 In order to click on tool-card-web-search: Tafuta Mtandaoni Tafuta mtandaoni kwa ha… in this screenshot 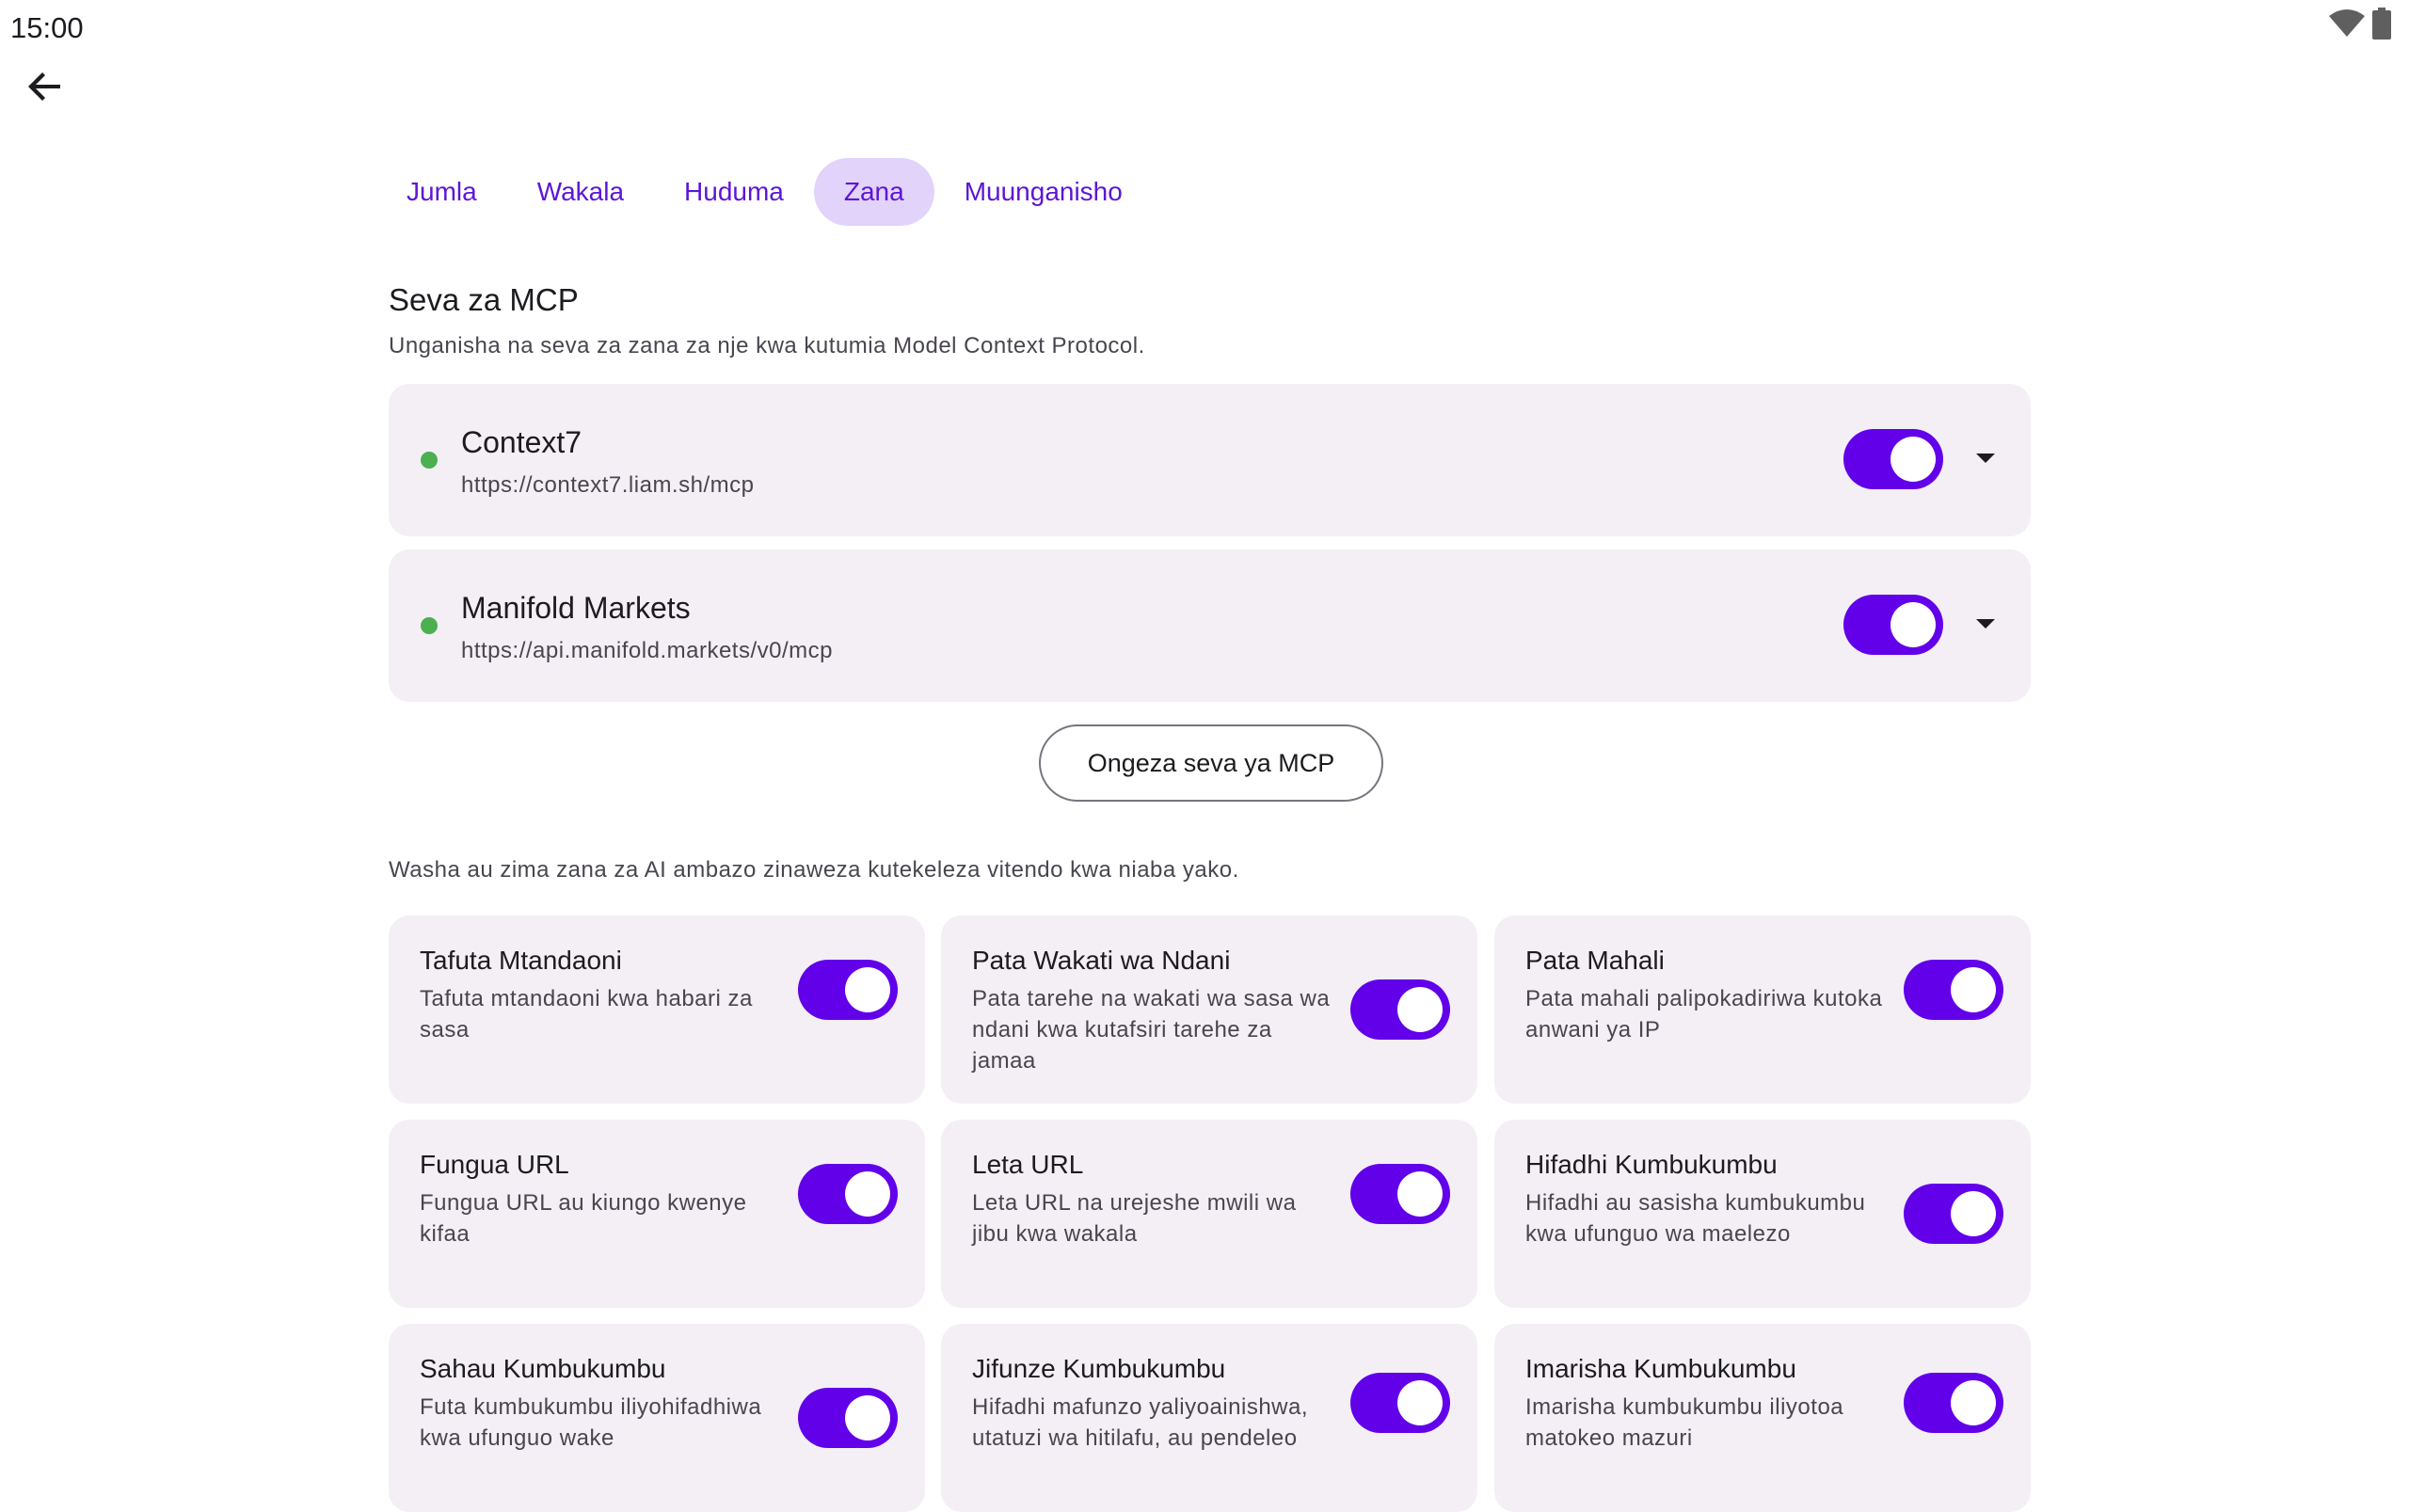, I will do `click(657, 1010)`.